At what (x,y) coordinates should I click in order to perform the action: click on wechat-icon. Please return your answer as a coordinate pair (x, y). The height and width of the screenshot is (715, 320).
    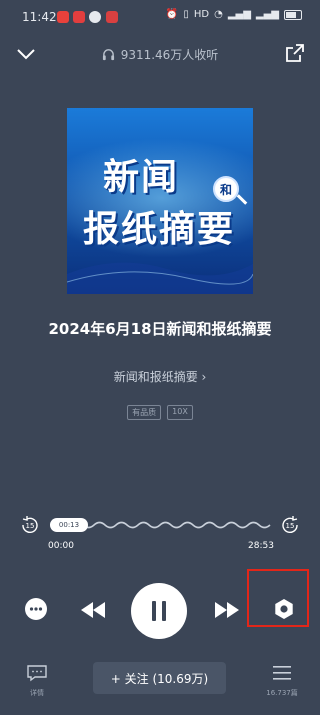
    Looking at the image, I should click on (95, 17).